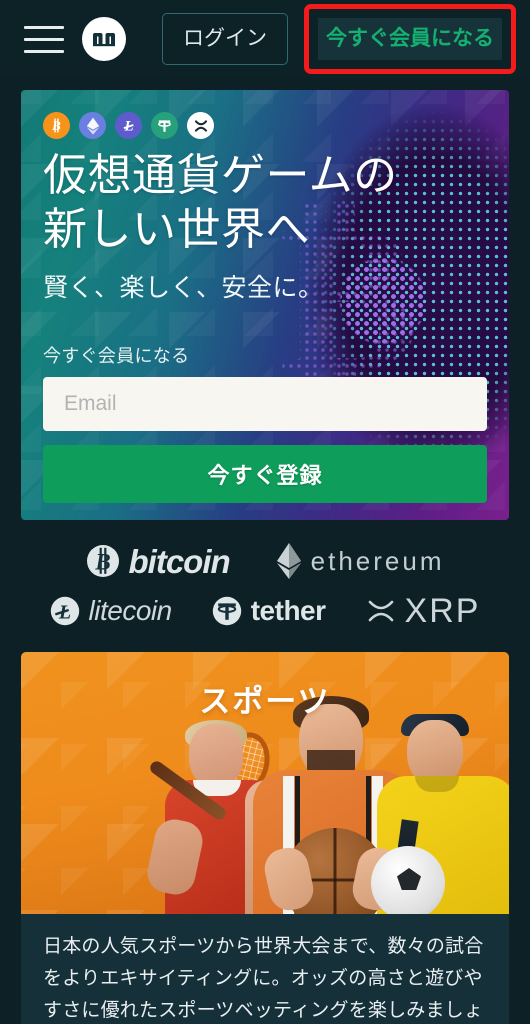 The height and width of the screenshot is (1024, 530). What do you see at coordinates (92, 125) in the screenshot?
I see `ethereum-coin-icon` at bounding box center [92, 125].